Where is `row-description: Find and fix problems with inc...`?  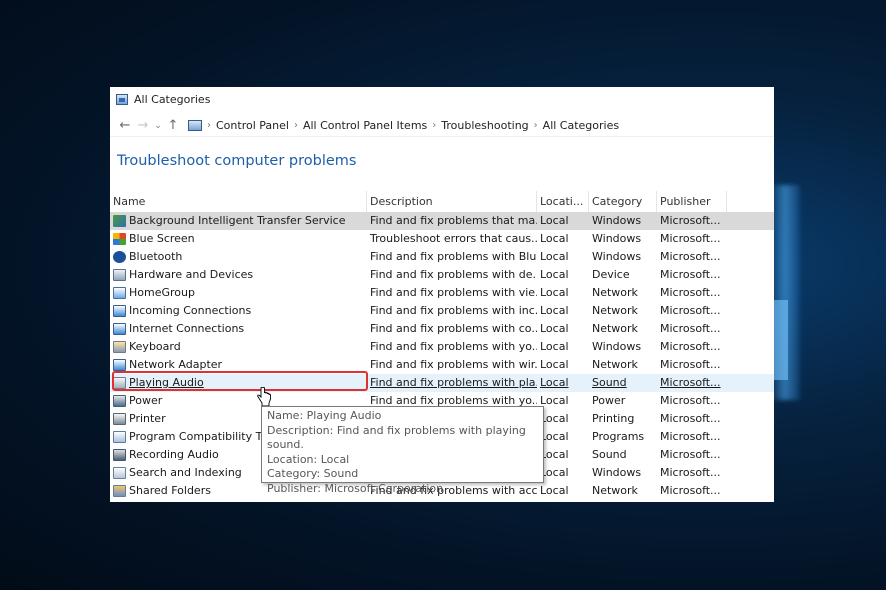
row-description: Find and fix problems with inc... is located at coordinates (453, 310).